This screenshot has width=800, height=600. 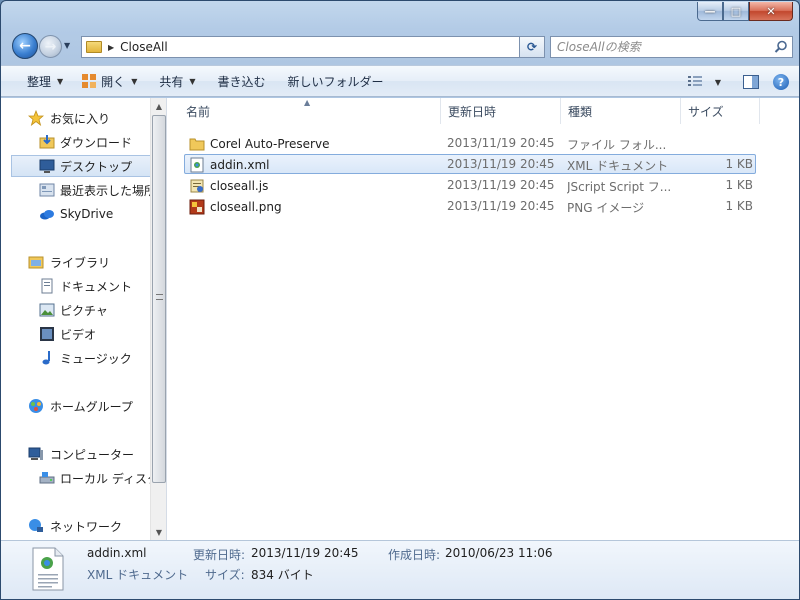 I want to click on breadcrumb-current: CloseAll, so click(x=144, y=47).